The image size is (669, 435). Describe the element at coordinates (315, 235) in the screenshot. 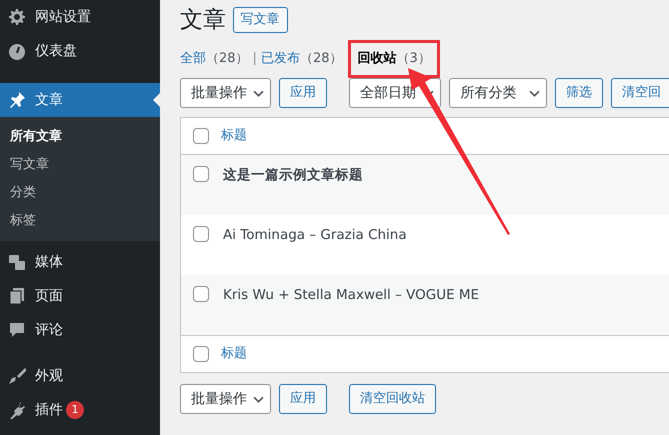

I see `post-title: Ai Tominaga – Grazia China` at that location.